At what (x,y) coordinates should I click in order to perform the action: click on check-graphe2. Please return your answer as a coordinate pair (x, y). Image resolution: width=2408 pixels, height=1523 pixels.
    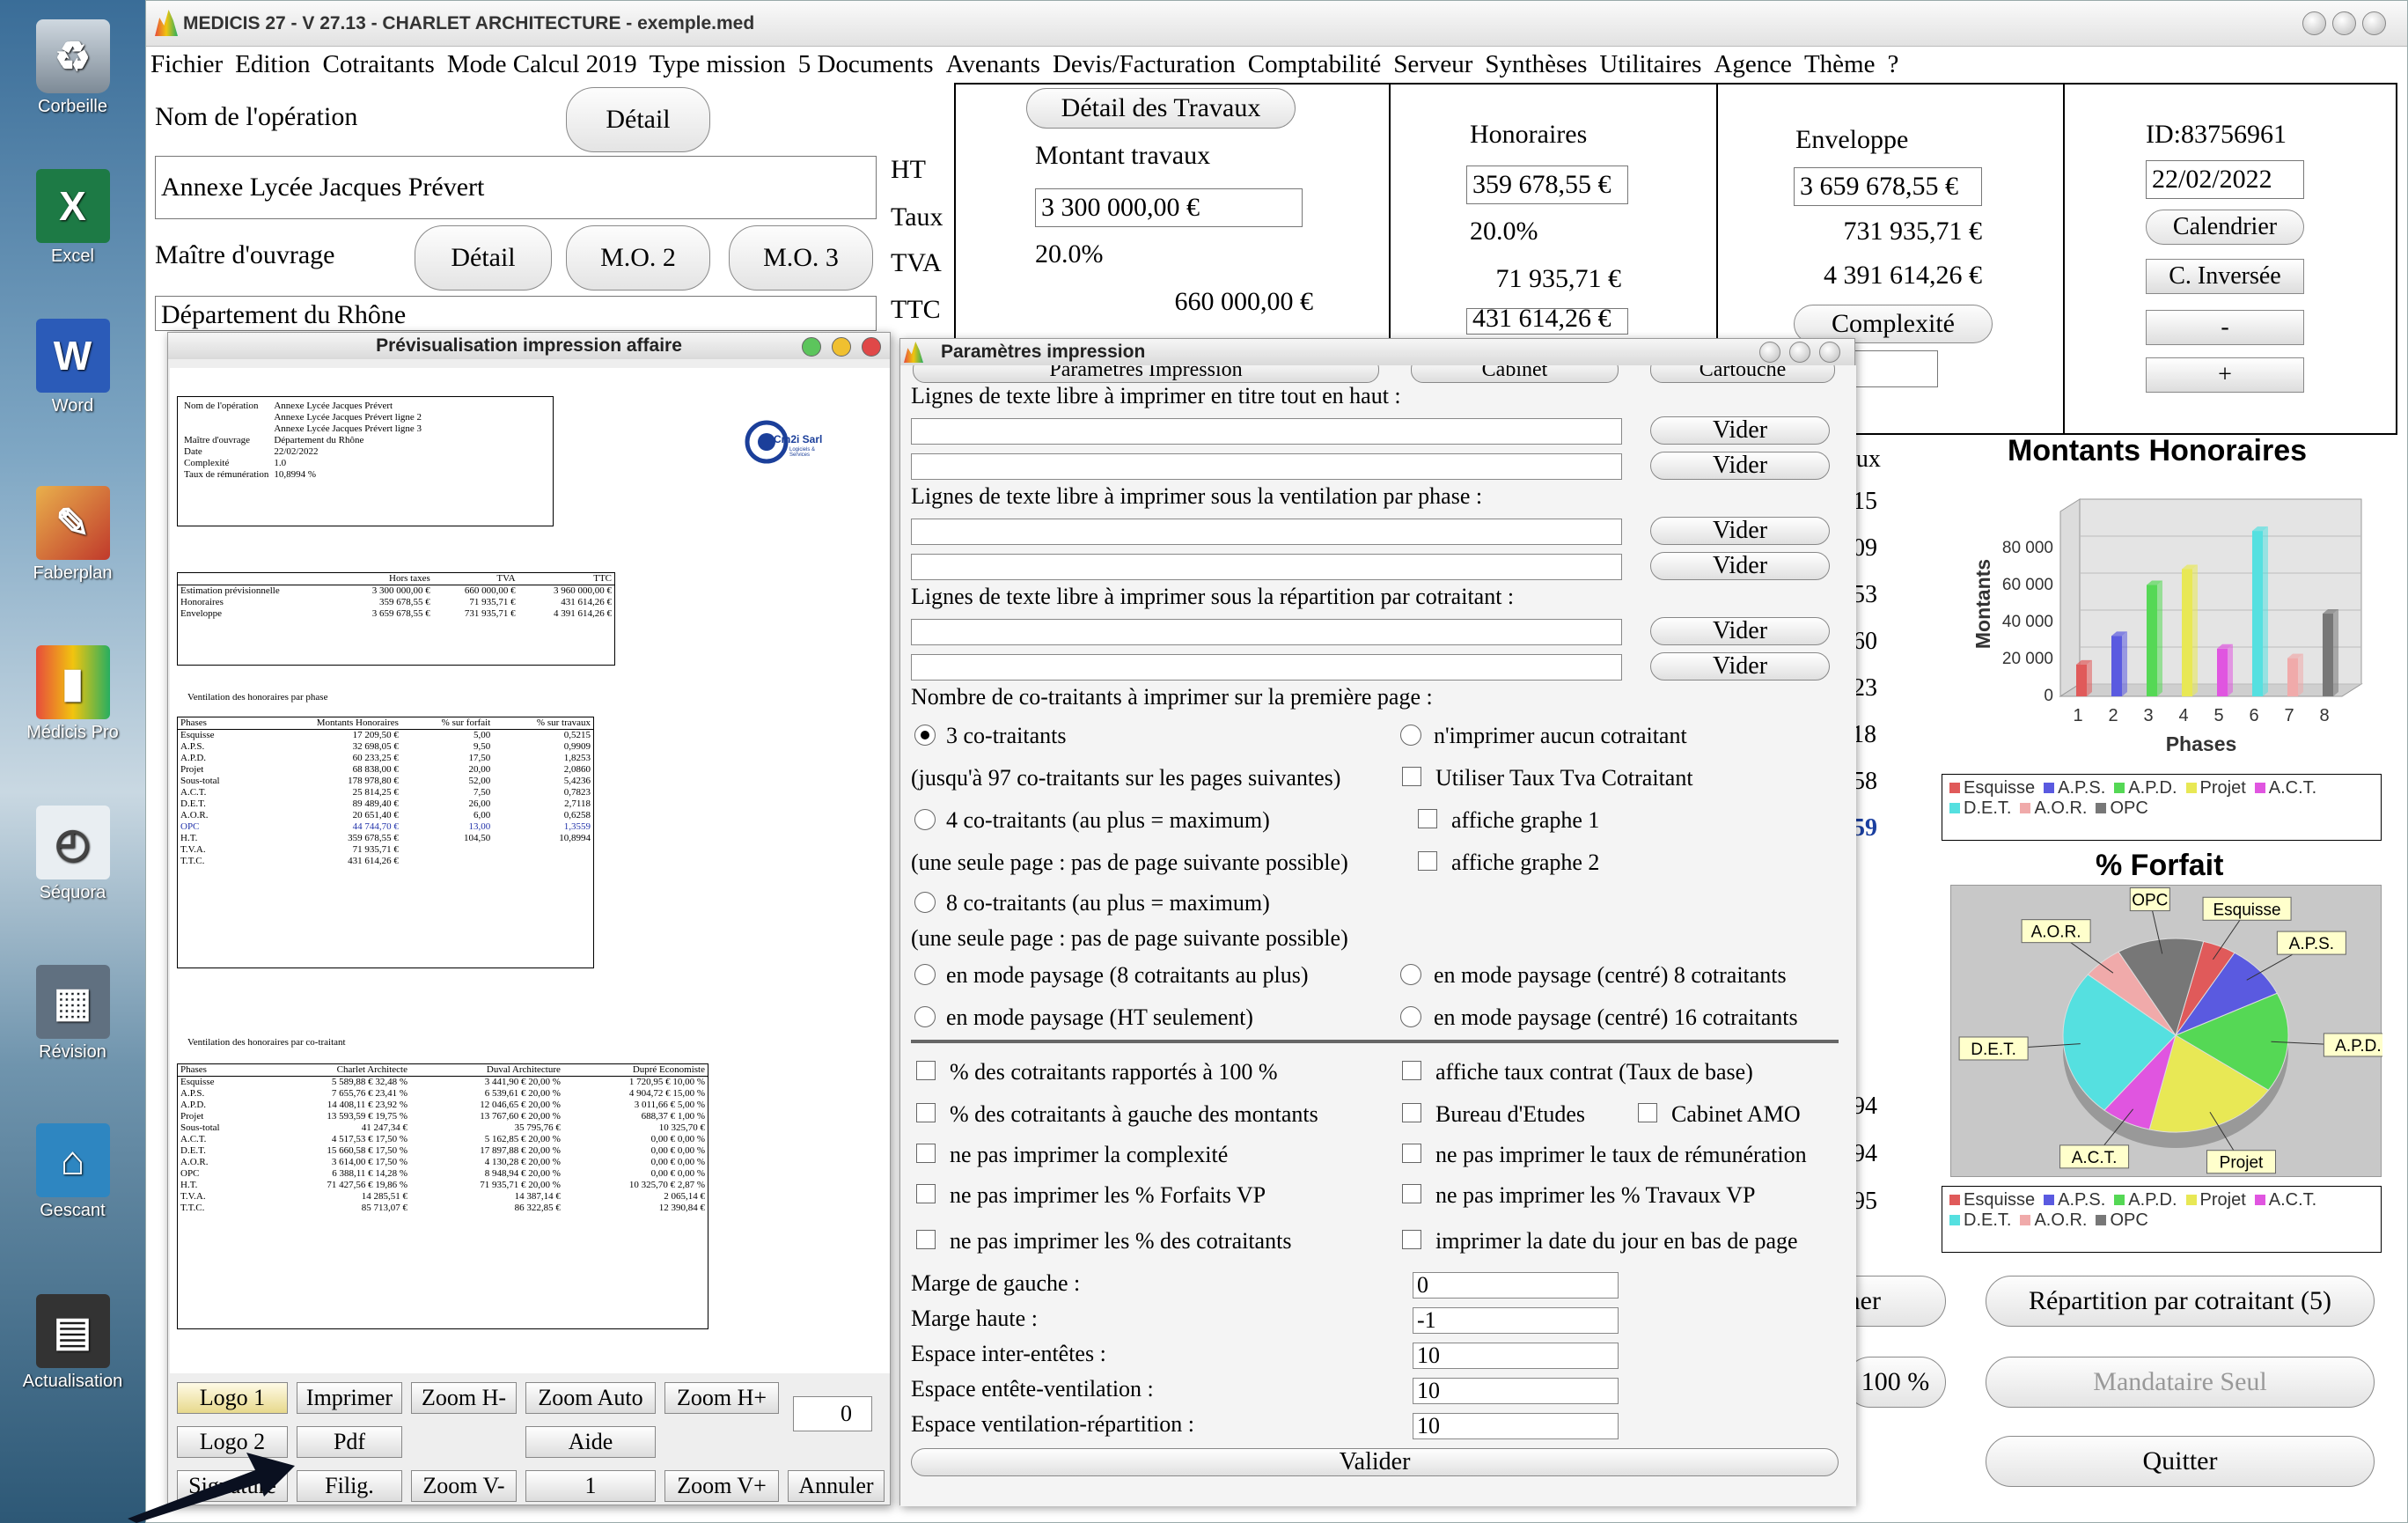
    Looking at the image, I should click on (1427, 861).